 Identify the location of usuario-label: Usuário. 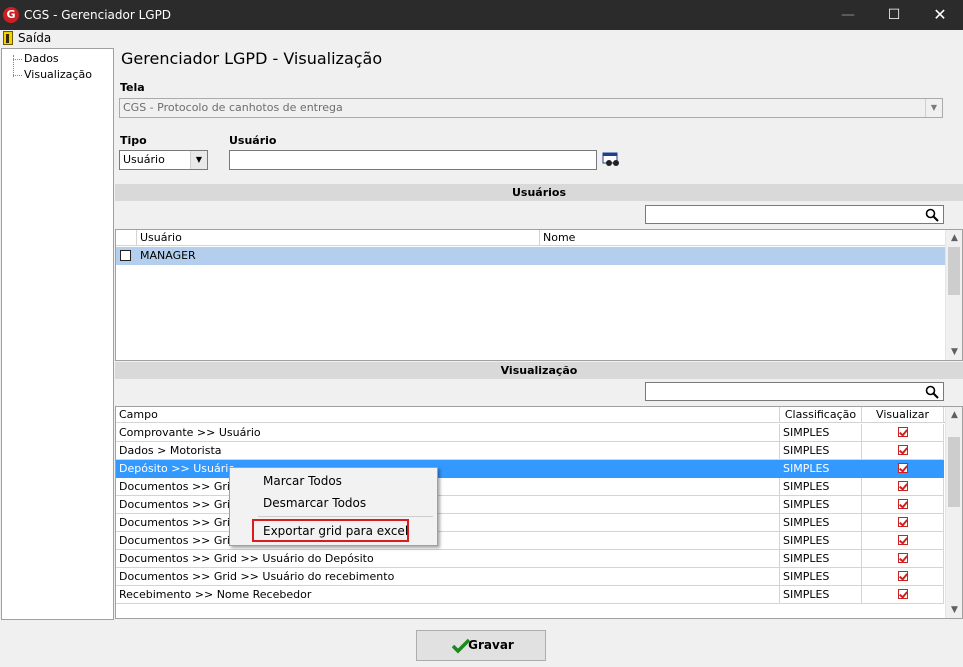
(253, 140).